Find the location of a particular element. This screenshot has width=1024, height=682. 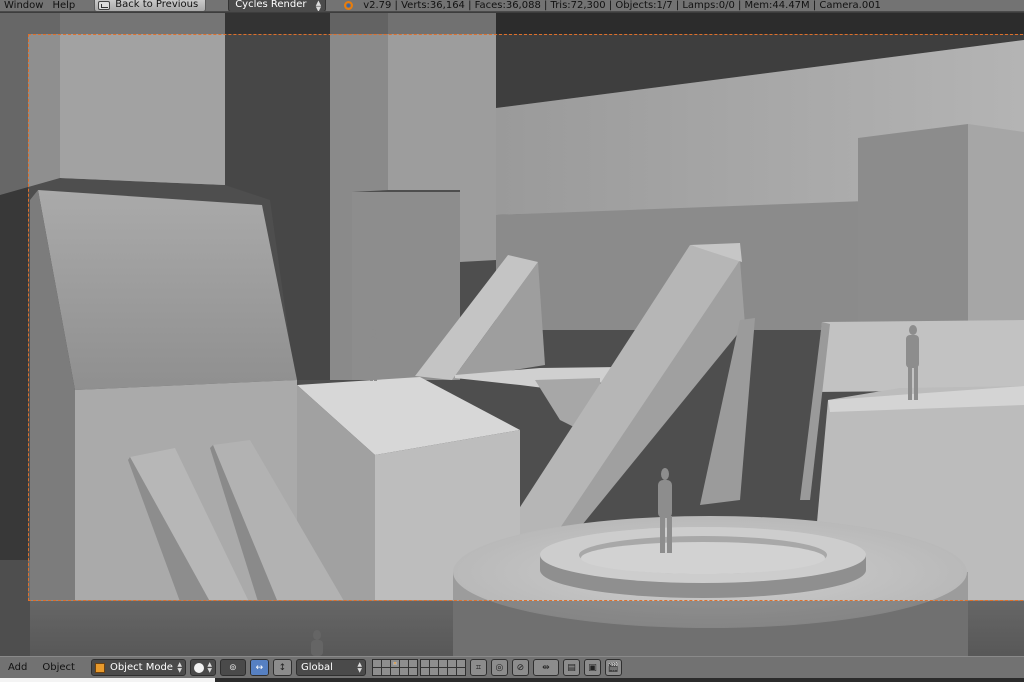

solid-shading-icon is located at coordinates (198, 668).